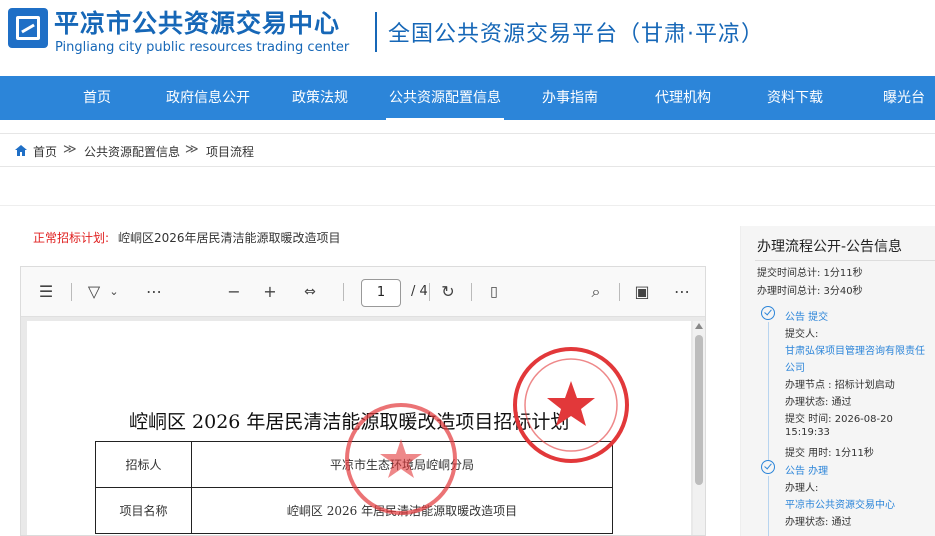 This screenshot has height=536, width=935. Describe the element at coordinates (807, 317) in the screenshot. I see `step-submit-label: 公告 提交` at that location.